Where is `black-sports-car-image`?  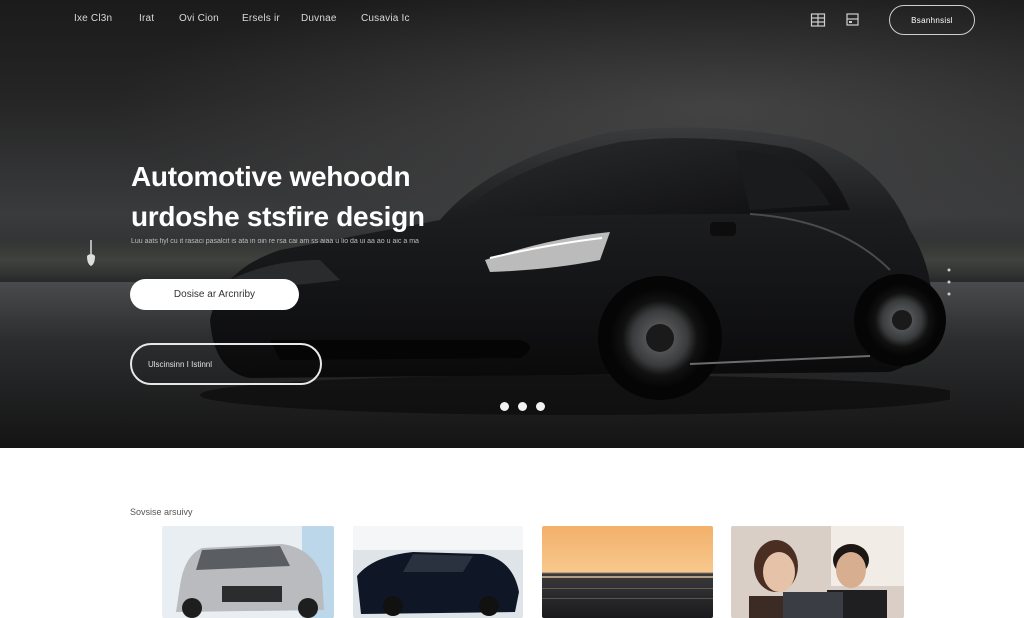 black-sports-car-image is located at coordinates (438, 572).